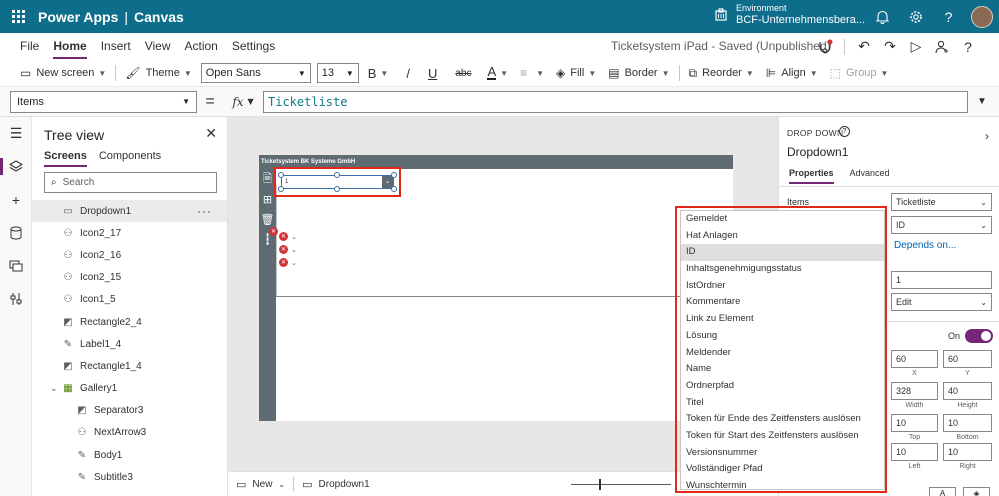 Image resolution: width=999 pixels, height=496 pixels. What do you see at coordinates (129, 233) in the screenshot?
I see `tree-item: ⚇ Icon2_17` at bounding box center [129, 233].